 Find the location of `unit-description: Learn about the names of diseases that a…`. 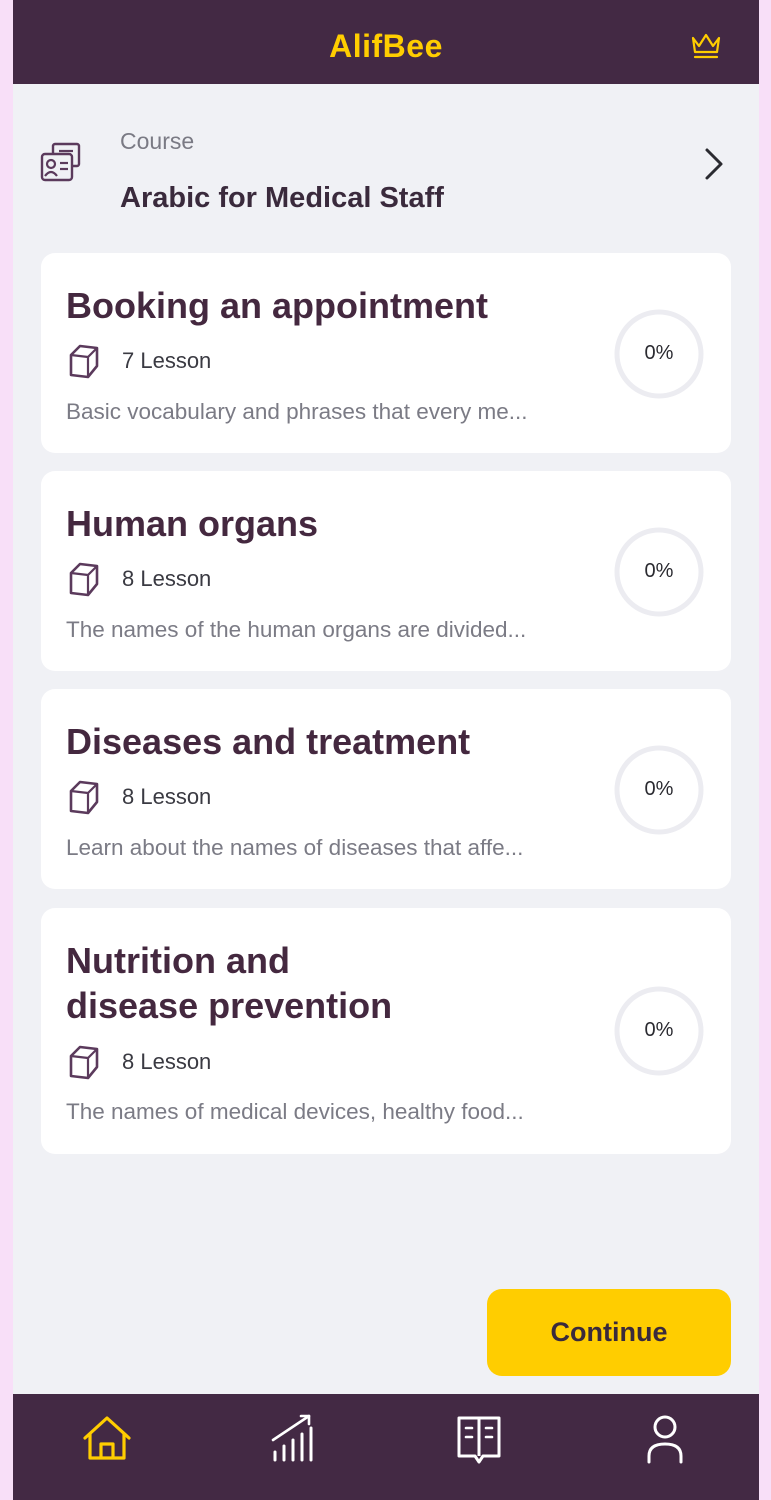

unit-description: Learn about the names of diseases that a… is located at coordinates (295, 847).